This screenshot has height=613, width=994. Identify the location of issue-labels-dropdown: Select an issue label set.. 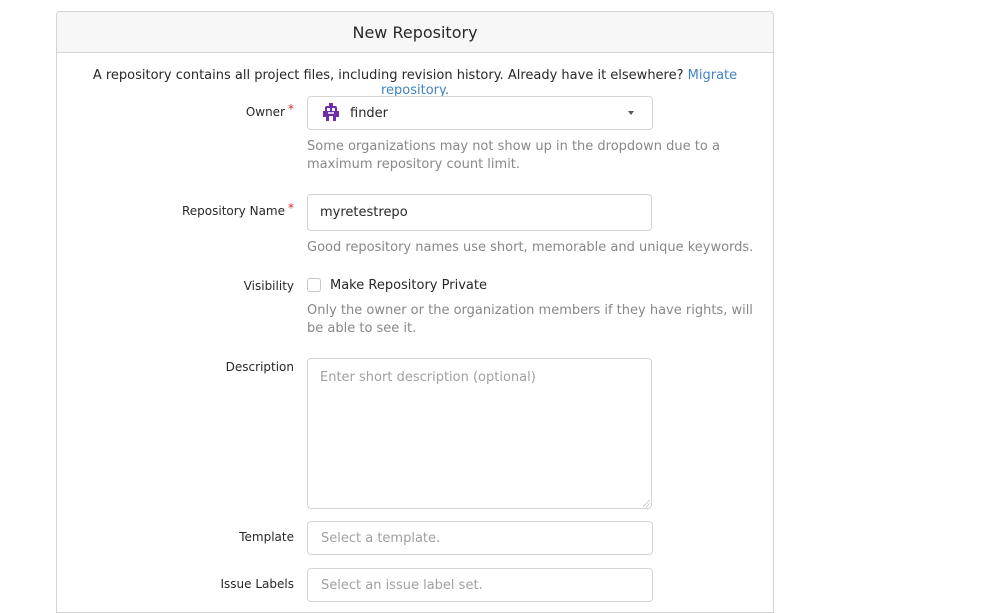
(480, 585).